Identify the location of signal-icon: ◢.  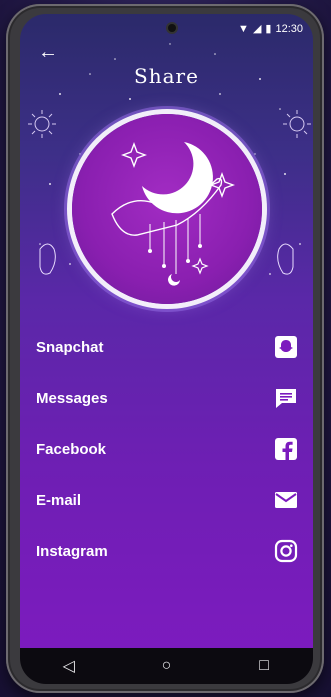
(257, 29).